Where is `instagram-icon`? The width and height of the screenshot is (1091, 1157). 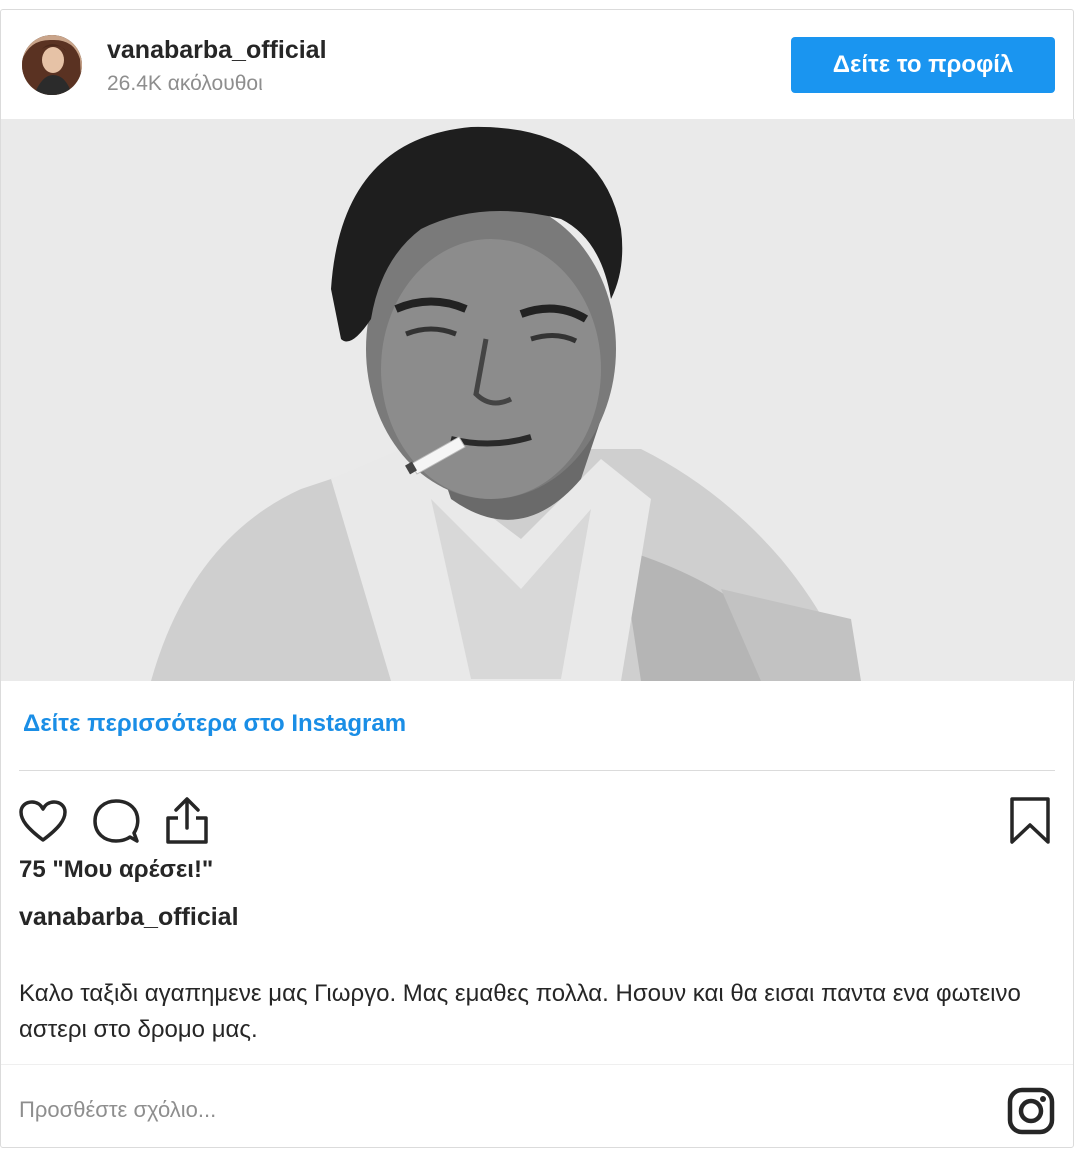
instagram-icon is located at coordinates (1031, 1113).